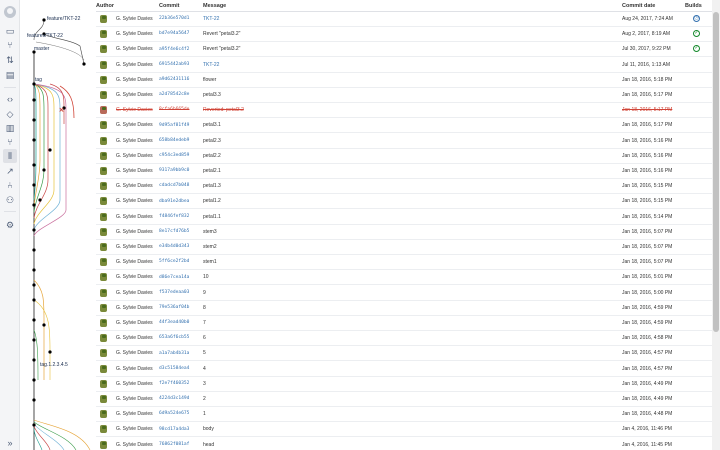 The width and height of the screenshot is (720, 450). What do you see at coordinates (63, 19) in the screenshot?
I see `ref-label: feature/TKT-22` at bounding box center [63, 19].